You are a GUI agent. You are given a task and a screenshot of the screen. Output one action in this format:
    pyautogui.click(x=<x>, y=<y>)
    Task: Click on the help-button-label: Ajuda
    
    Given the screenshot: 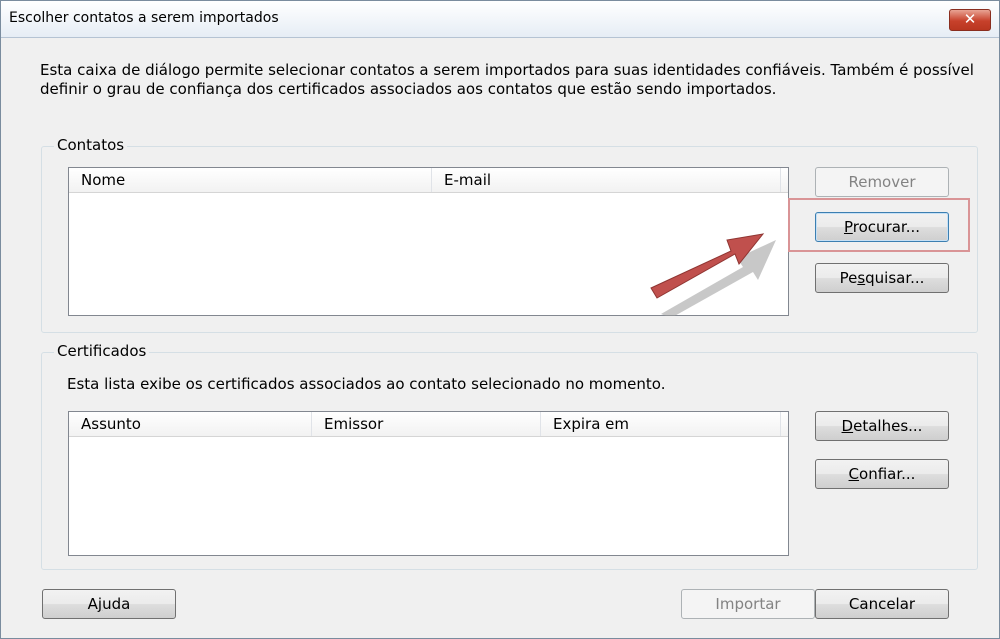 What is the action you would take?
    pyautogui.click(x=109, y=604)
    